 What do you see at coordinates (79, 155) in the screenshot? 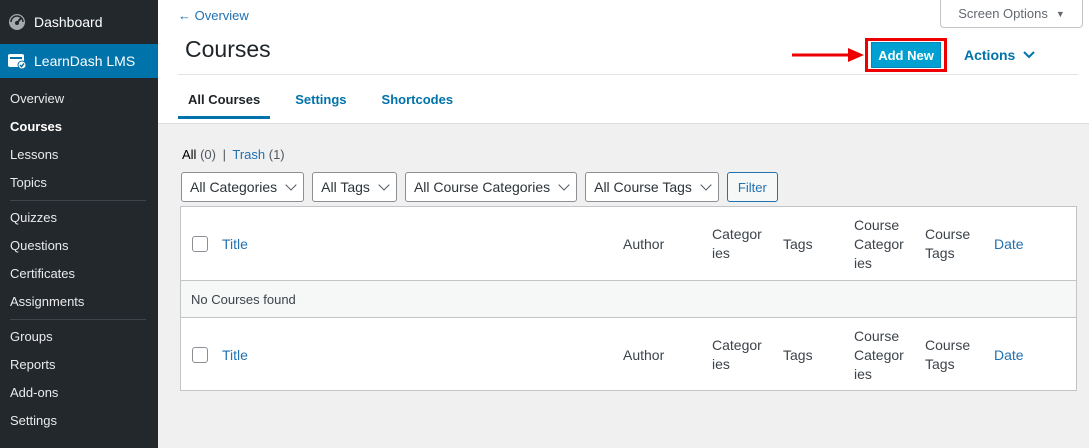
I see `sidebar-item-lessons: Lessons` at bounding box center [79, 155].